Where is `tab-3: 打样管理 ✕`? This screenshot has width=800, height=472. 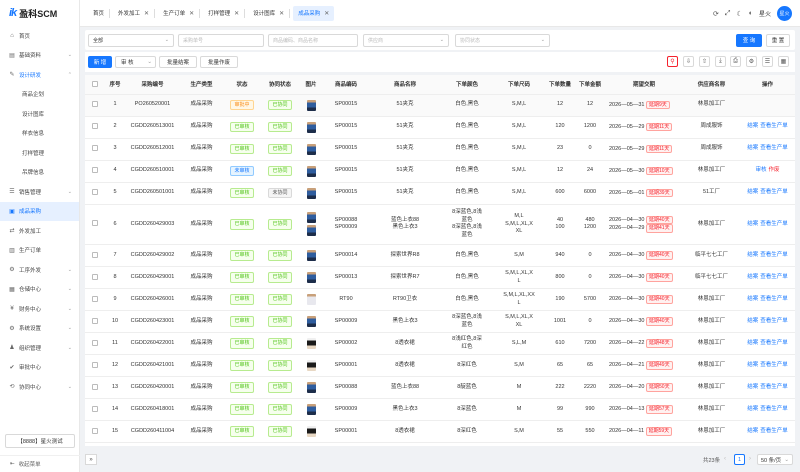
tab-3: 打样管理 ✕ is located at coordinates (223, 13).